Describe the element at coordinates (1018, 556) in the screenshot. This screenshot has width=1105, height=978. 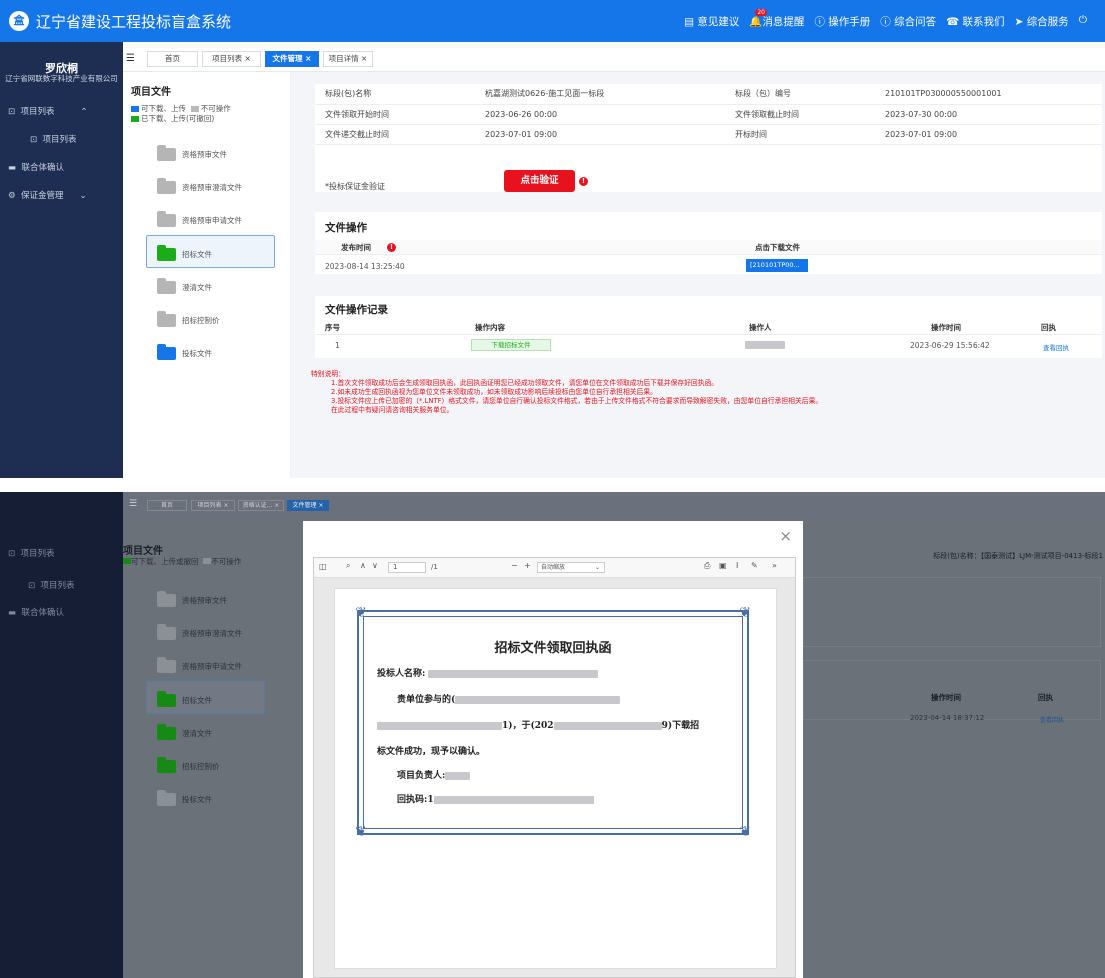
I see `section-name-label: 标段(包)名称：【国泰测试】LJM-测试项目-0413-标段1` at that location.